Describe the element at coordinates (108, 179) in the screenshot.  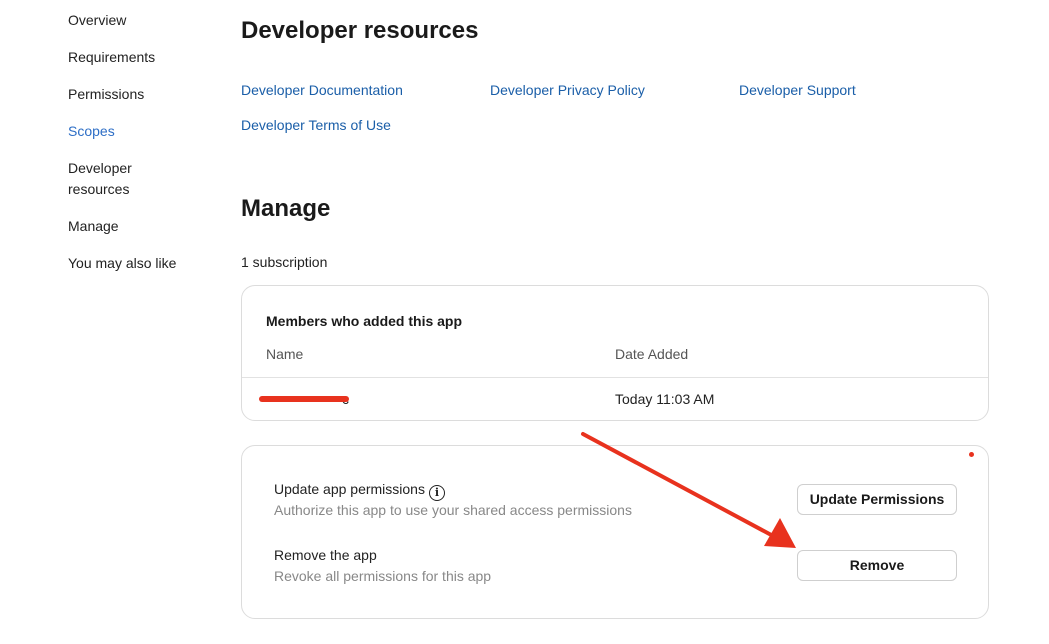
I see `sidebar-item-developer-resources: Developer resources` at that location.